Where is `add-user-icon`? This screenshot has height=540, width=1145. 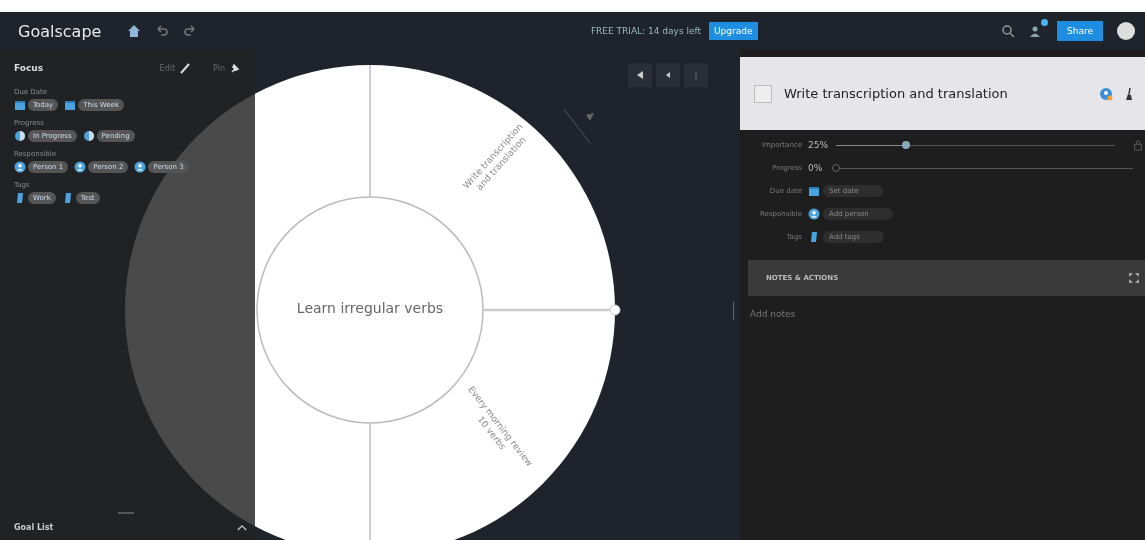
add-user-icon is located at coordinates (1036, 31).